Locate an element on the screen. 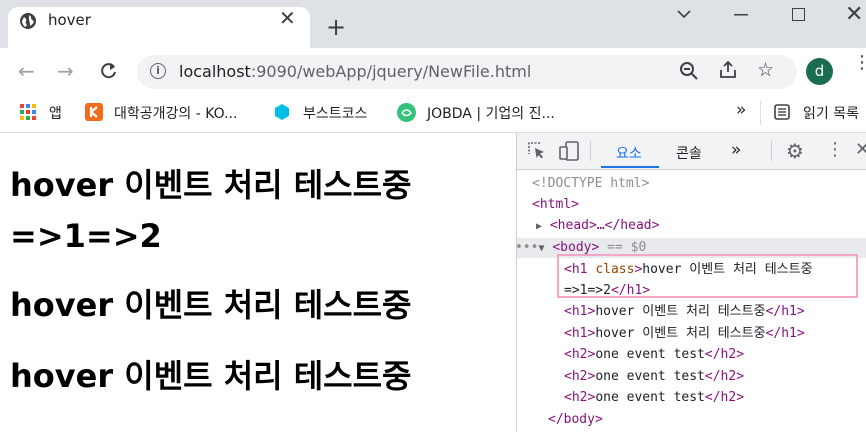 The image size is (866, 432). kocw-logo-icon is located at coordinates (94, 112).